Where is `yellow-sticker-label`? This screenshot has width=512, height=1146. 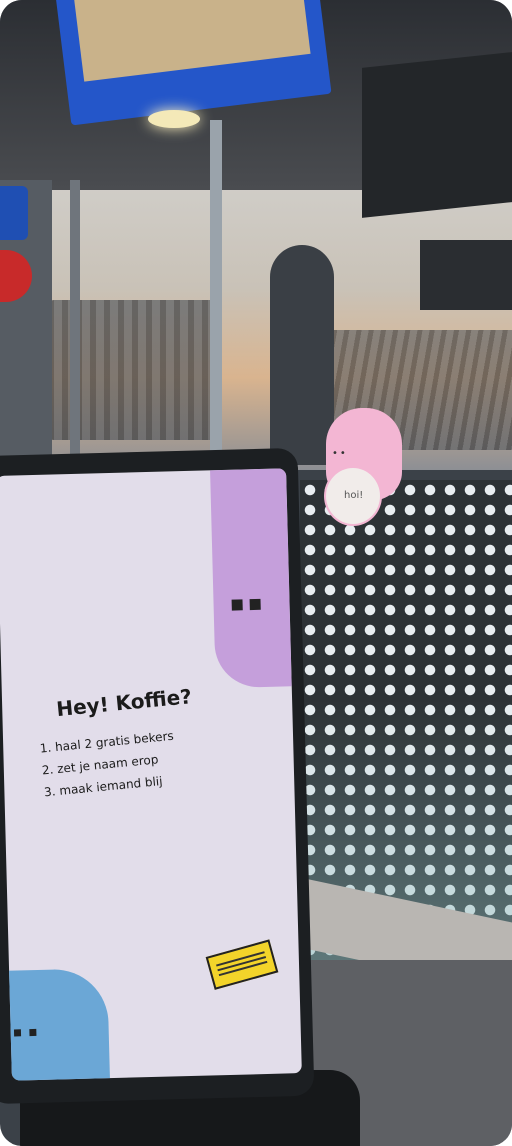 yellow-sticker-label is located at coordinates (242, 964).